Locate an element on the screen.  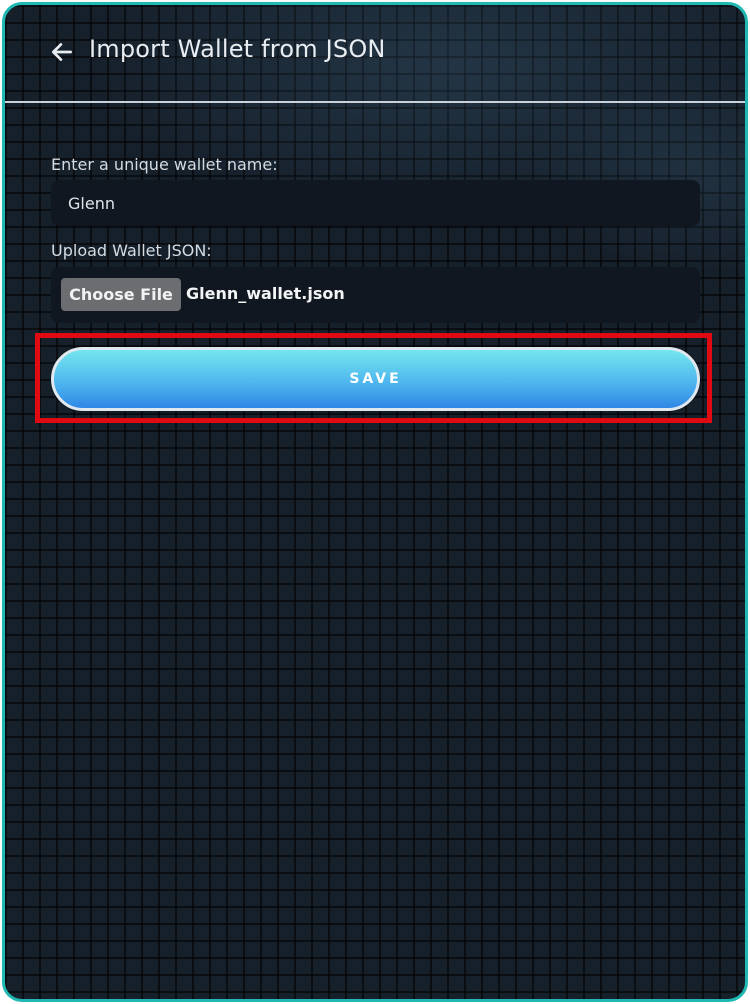
wallet-name-label: Enter a unique wallet name: is located at coordinates (164, 164).